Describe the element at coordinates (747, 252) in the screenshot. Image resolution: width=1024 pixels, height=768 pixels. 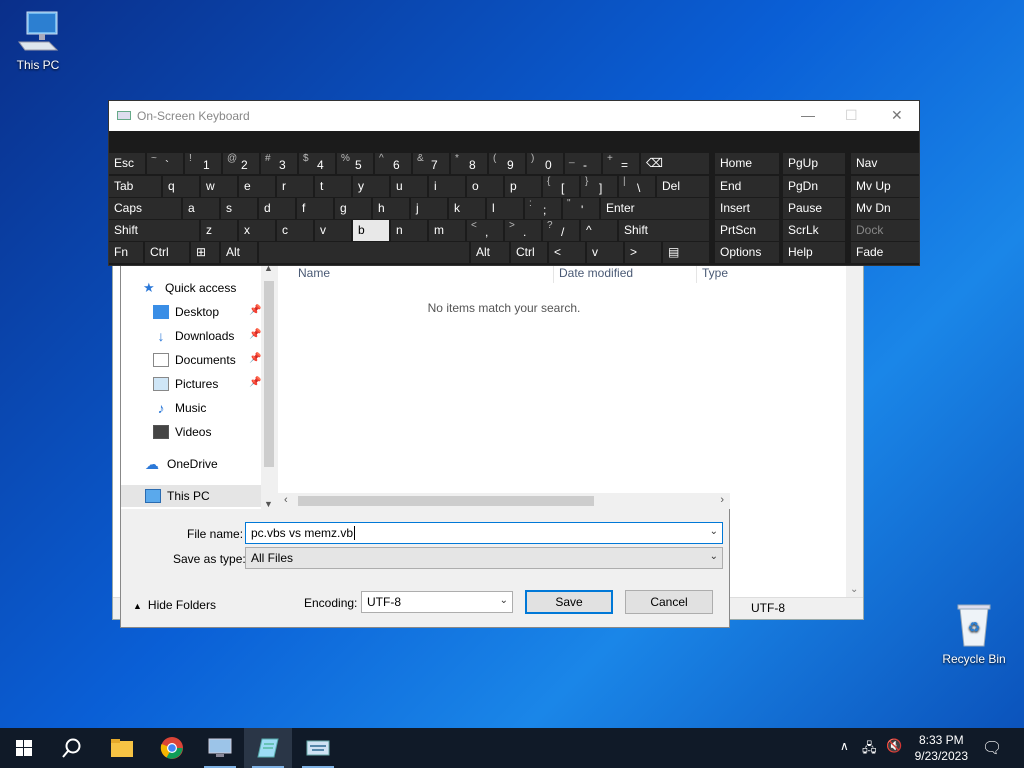
I see `key-side_col1-4: Options` at that location.